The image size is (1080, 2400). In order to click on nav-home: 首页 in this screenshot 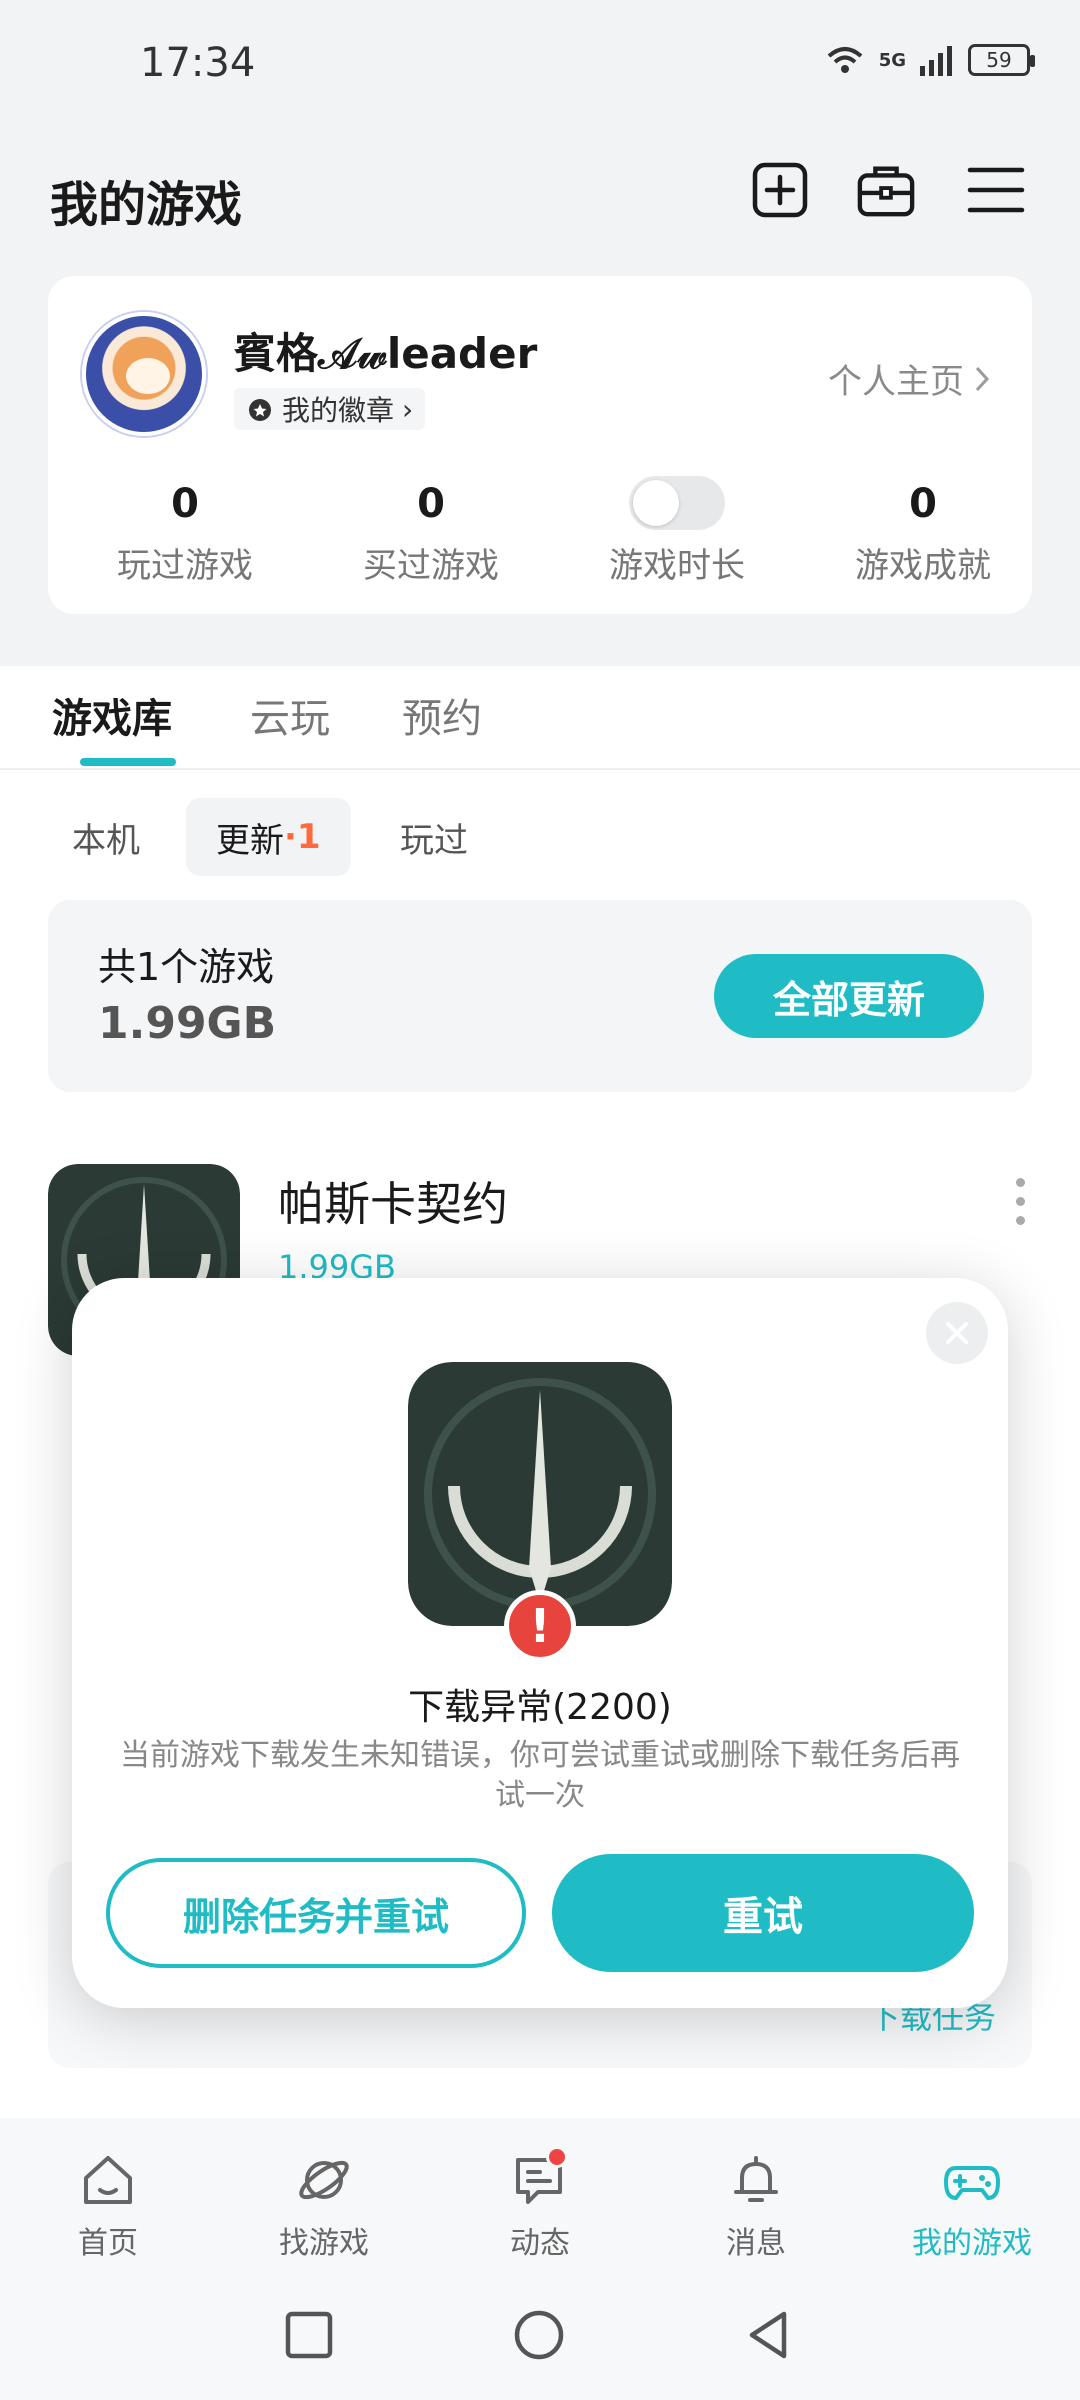, I will do `click(108, 2193)`.